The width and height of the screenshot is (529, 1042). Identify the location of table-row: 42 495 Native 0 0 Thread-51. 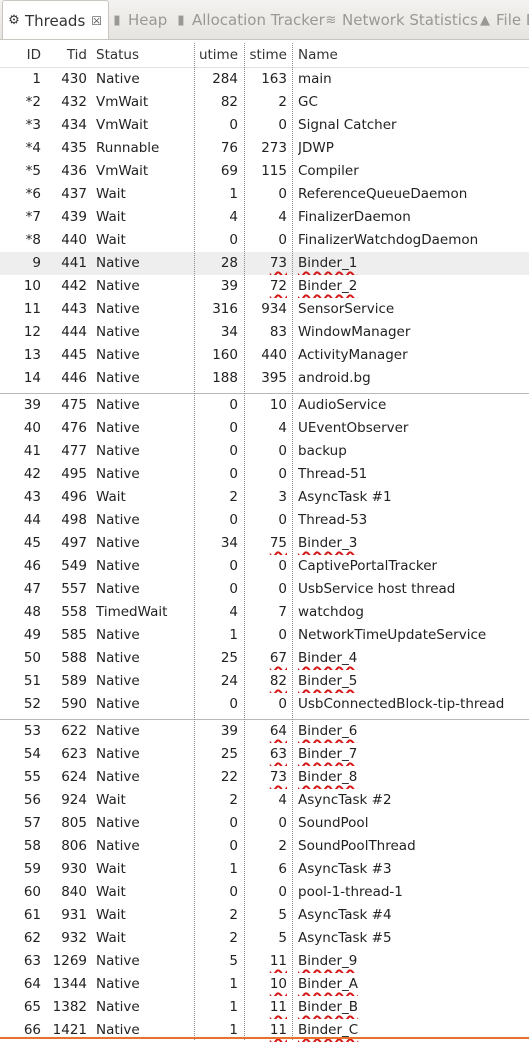
(264, 474).